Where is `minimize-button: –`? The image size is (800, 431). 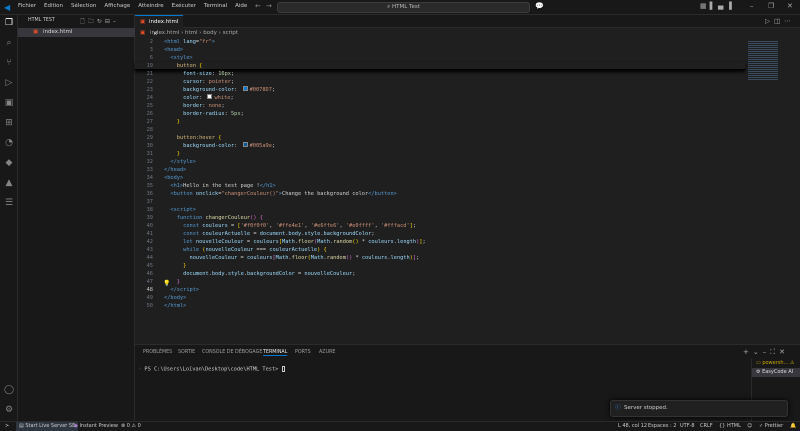 minimize-button: – is located at coordinates (752, 6).